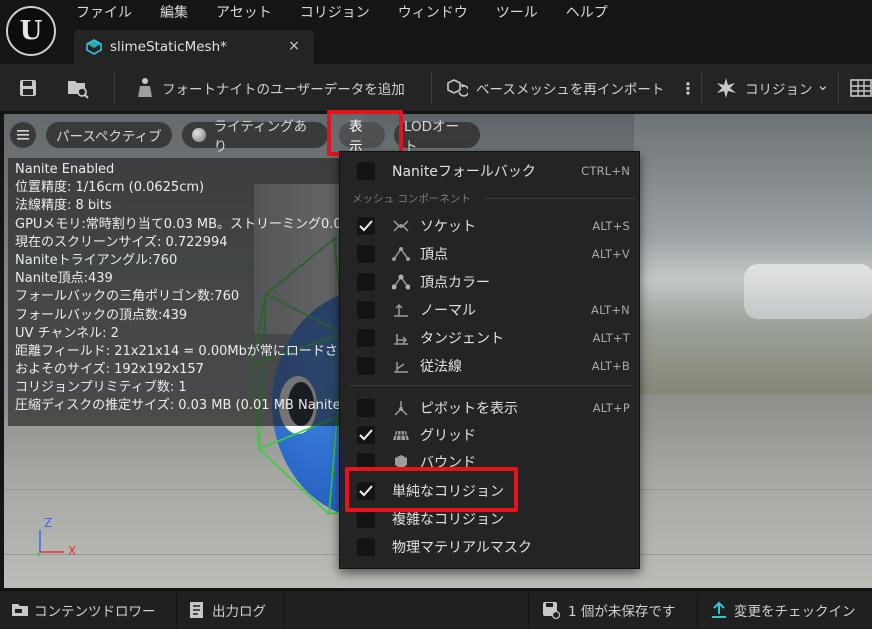 The image size is (872, 629). What do you see at coordinates (23, 135) in the screenshot?
I see `viewport-menu-button` at bounding box center [23, 135].